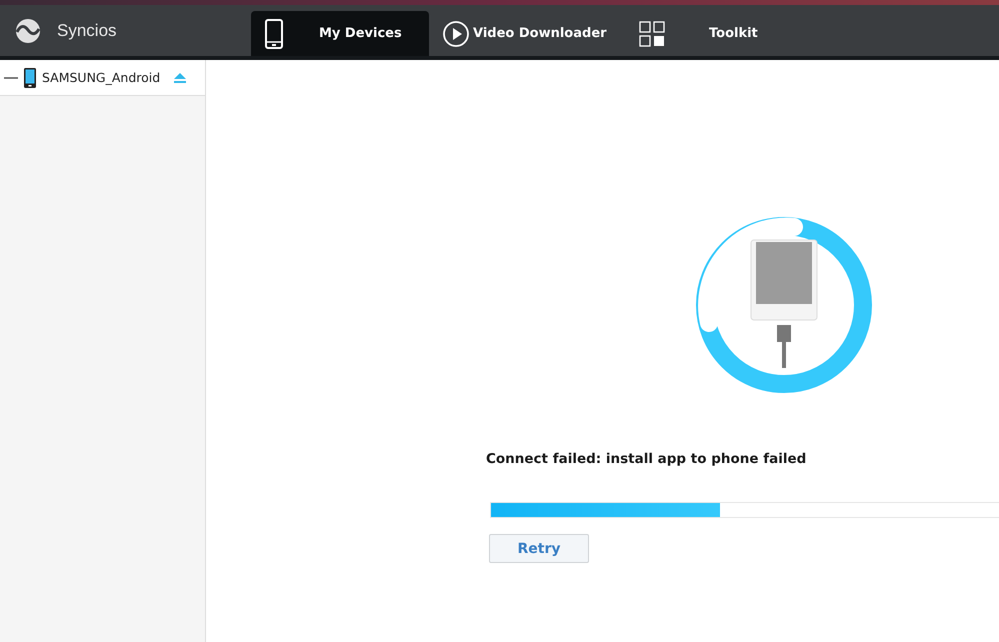 The height and width of the screenshot is (642, 999). I want to click on nav-tab: My Devices, so click(340, 33).